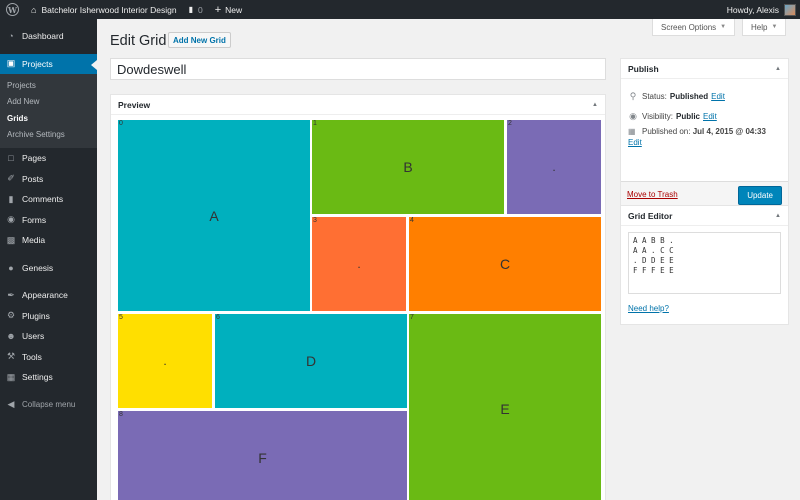 This screenshot has height=500, width=800. I want to click on comments-count: 0, so click(200, 9).